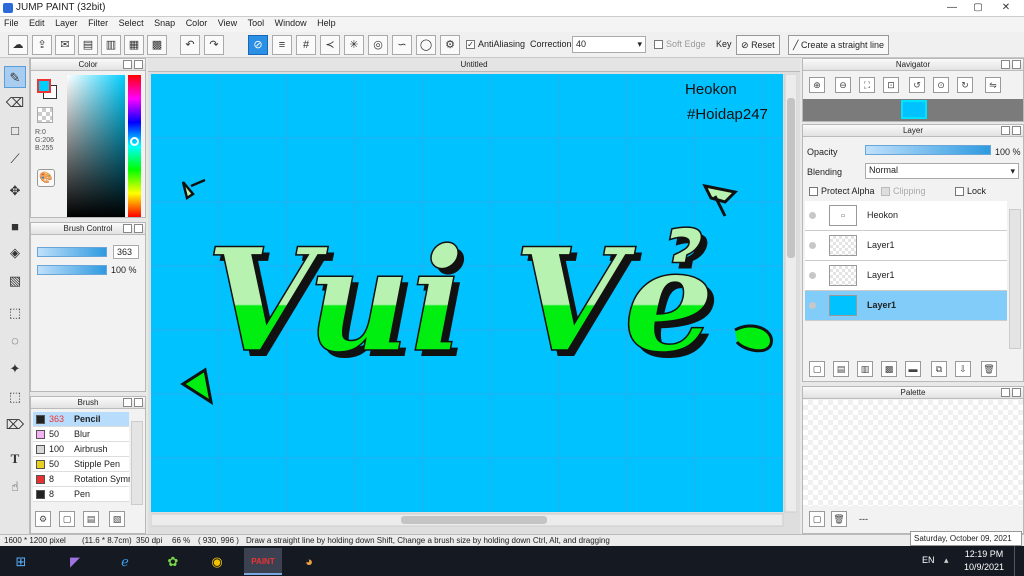 Image resolution: width=1024 pixels, height=576 pixels. Describe the element at coordinates (609, 44) in the screenshot. I see `correction-dropdown: 40 ▾` at that location.